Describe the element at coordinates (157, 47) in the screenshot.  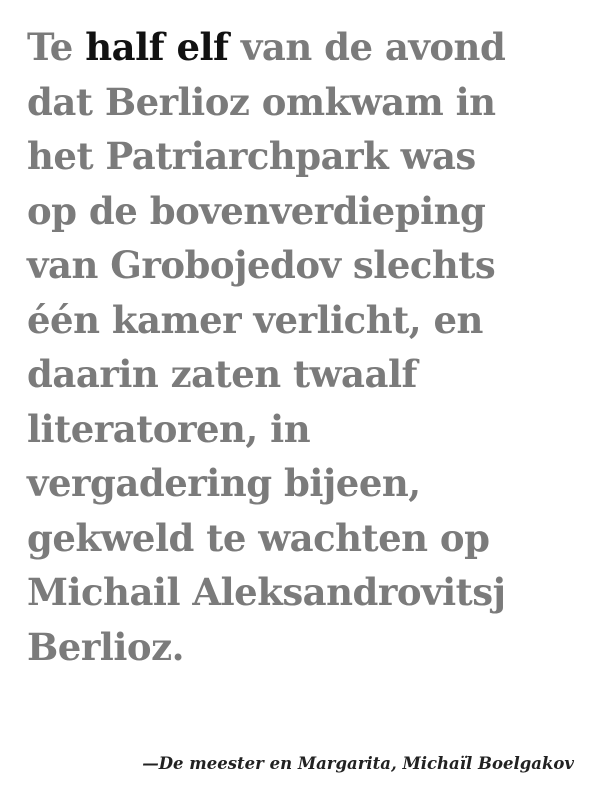
I see `quote-highlight: half elf` at that location.